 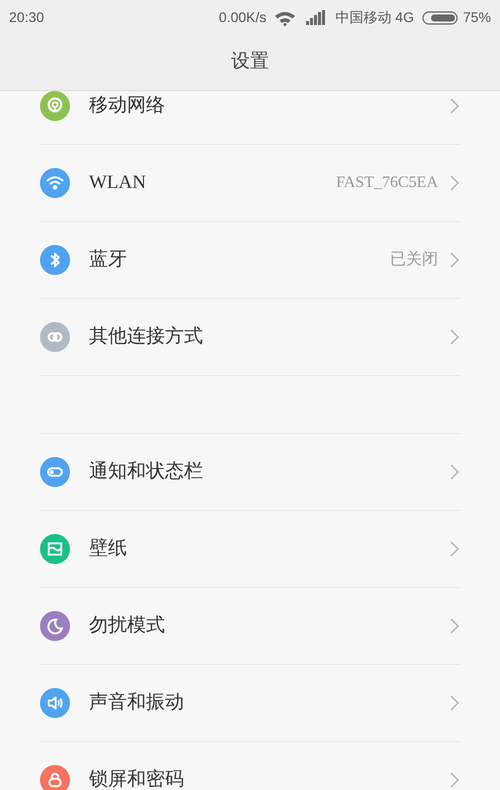 What do you see at coordinates (250, 183) in the screenshot?
I see `settings-row: WLAN FAST_76C5EA` at bounding box center [250, 183].